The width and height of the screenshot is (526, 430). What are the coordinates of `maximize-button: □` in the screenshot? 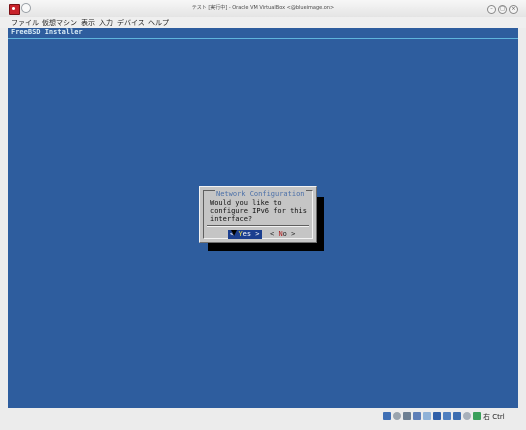 It's located at (502, 9).